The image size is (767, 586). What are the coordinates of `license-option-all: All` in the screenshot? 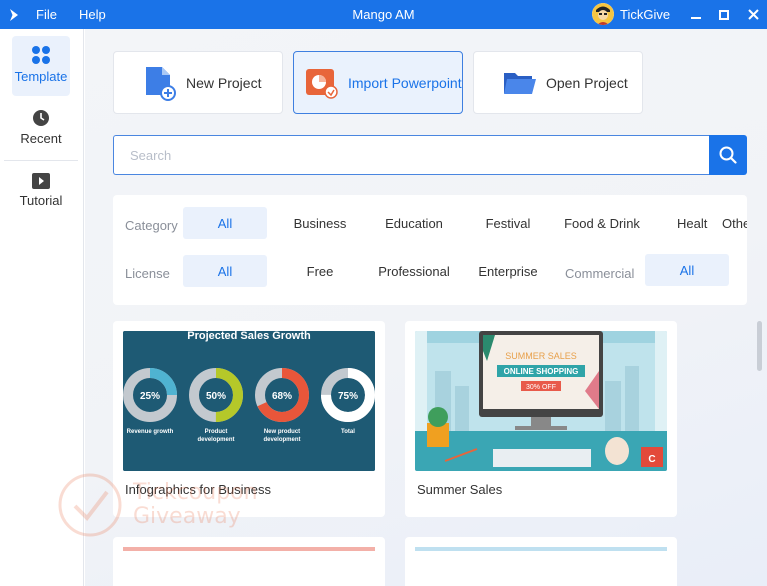 It's located at (225, 271).